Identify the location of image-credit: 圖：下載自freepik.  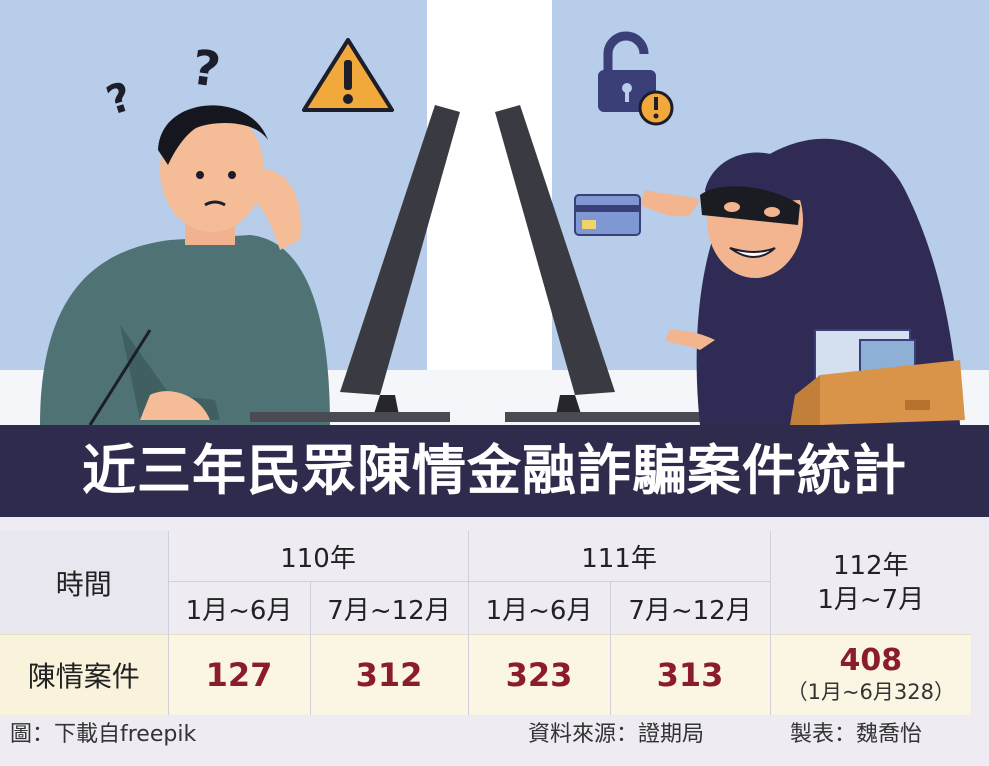
(103, 734).